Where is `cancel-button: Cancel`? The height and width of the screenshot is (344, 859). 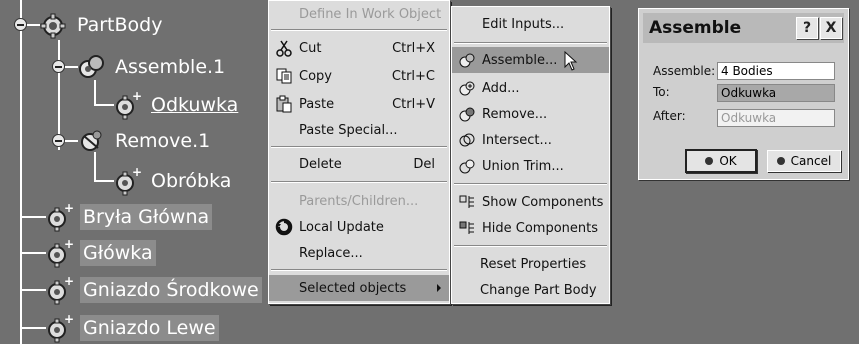
cancel-button: Cancel is located at coordinates (804, 161).